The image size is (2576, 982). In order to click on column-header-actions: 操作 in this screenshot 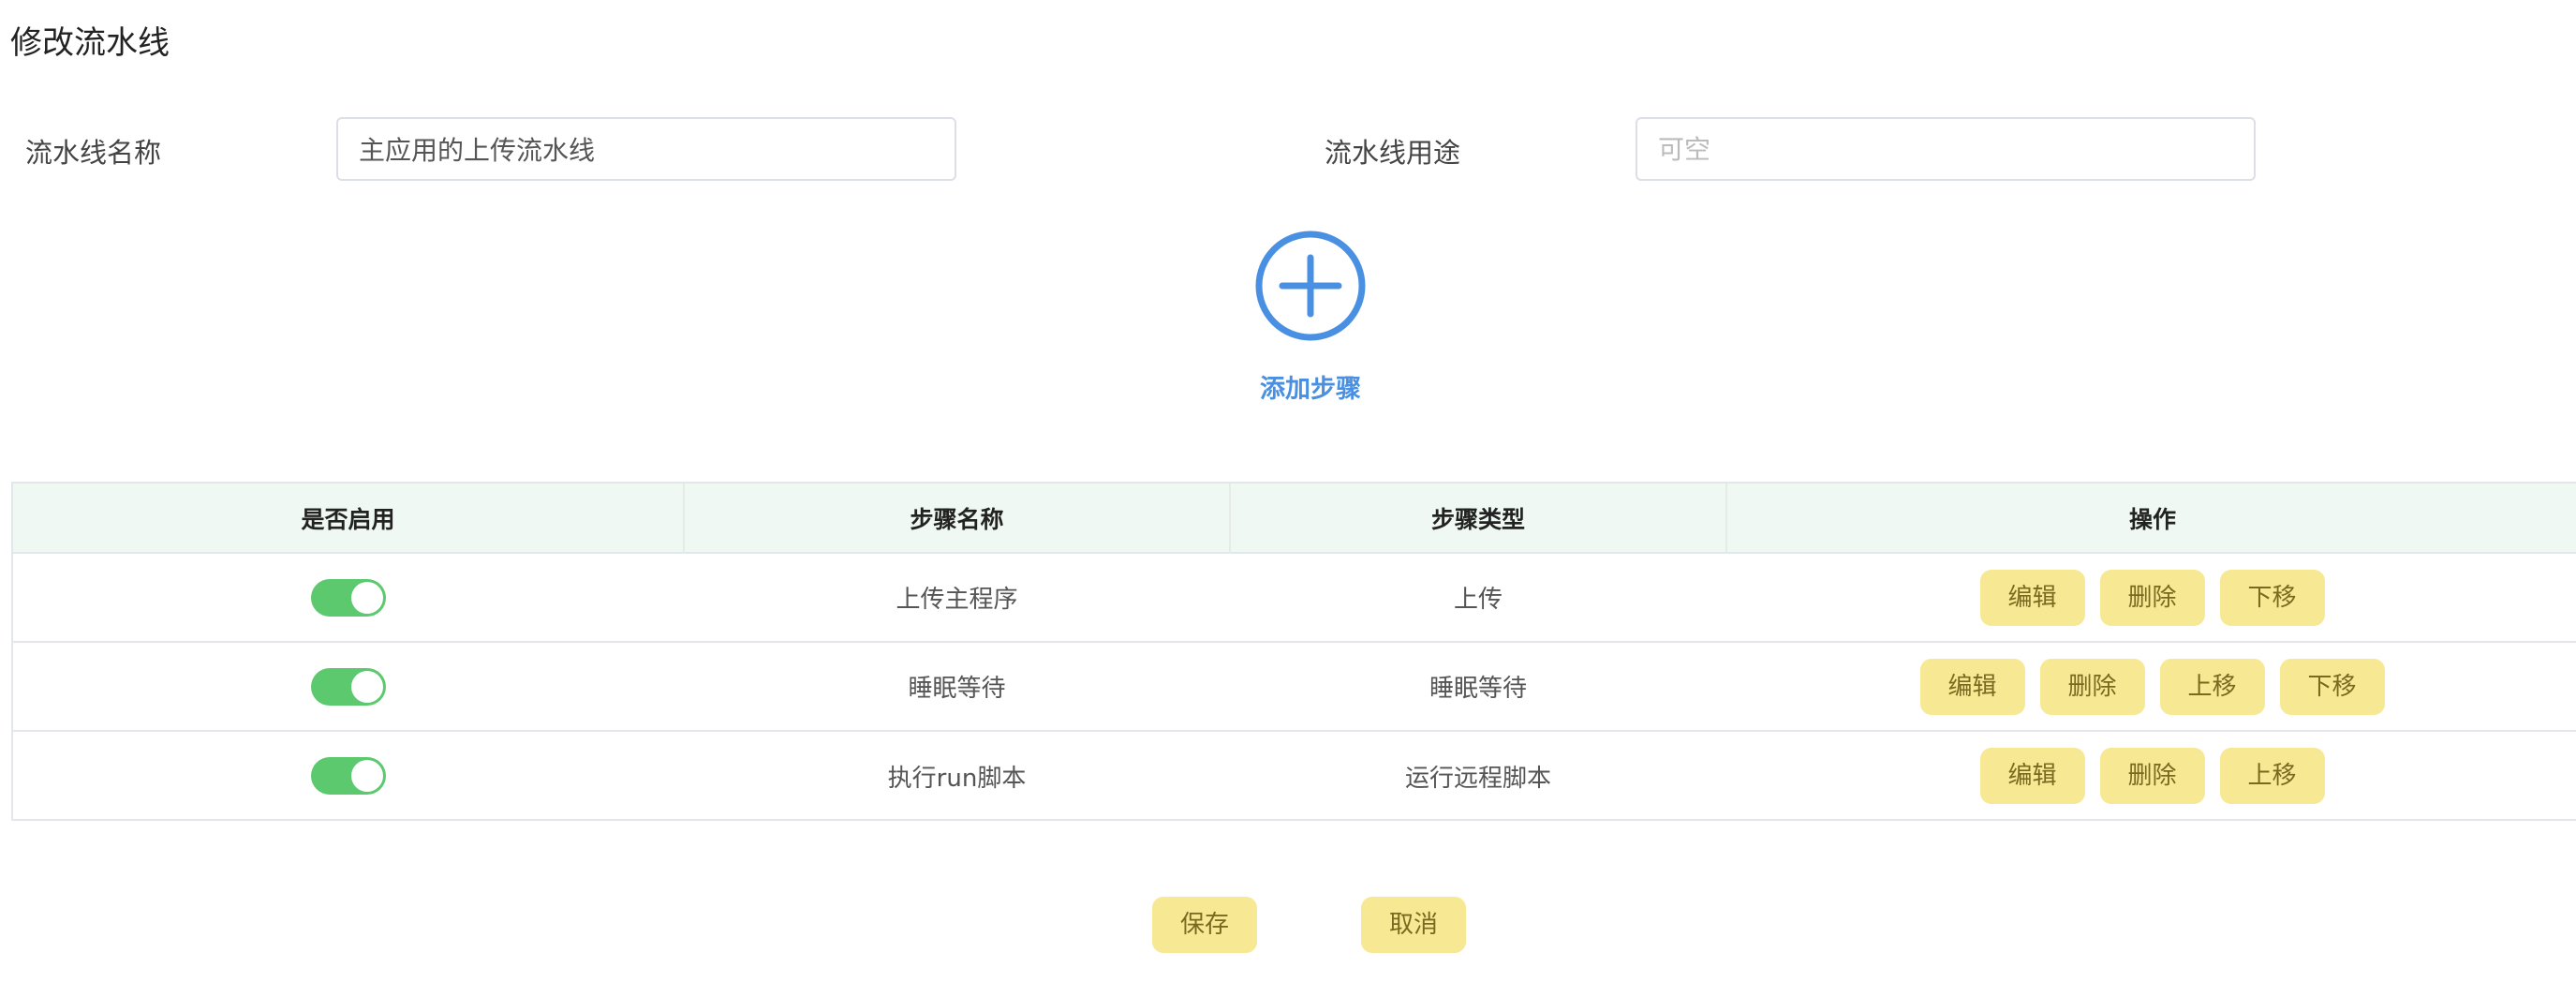, I will do `click(2152, 519)`.